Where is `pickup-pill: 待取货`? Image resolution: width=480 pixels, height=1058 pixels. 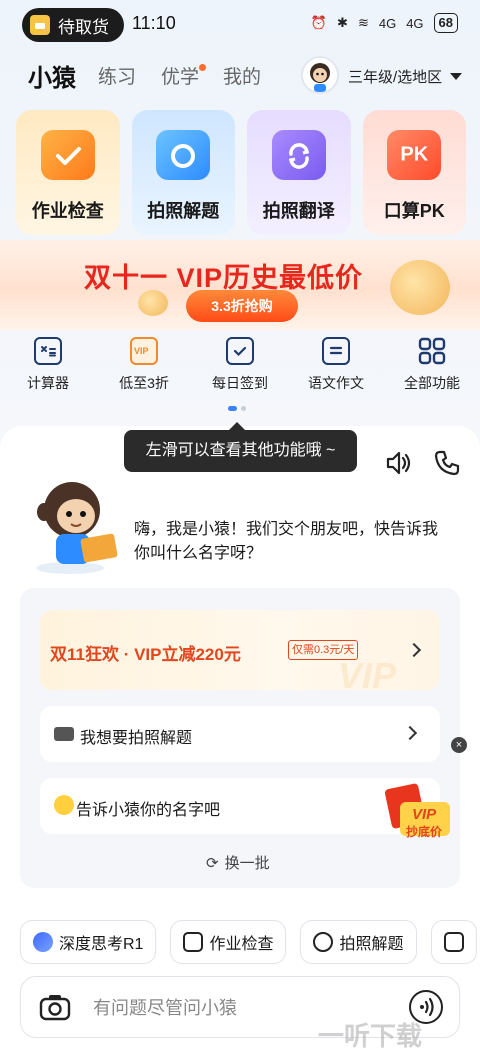 pickup-pill: 待取货 is located at coordinates (73, 25).